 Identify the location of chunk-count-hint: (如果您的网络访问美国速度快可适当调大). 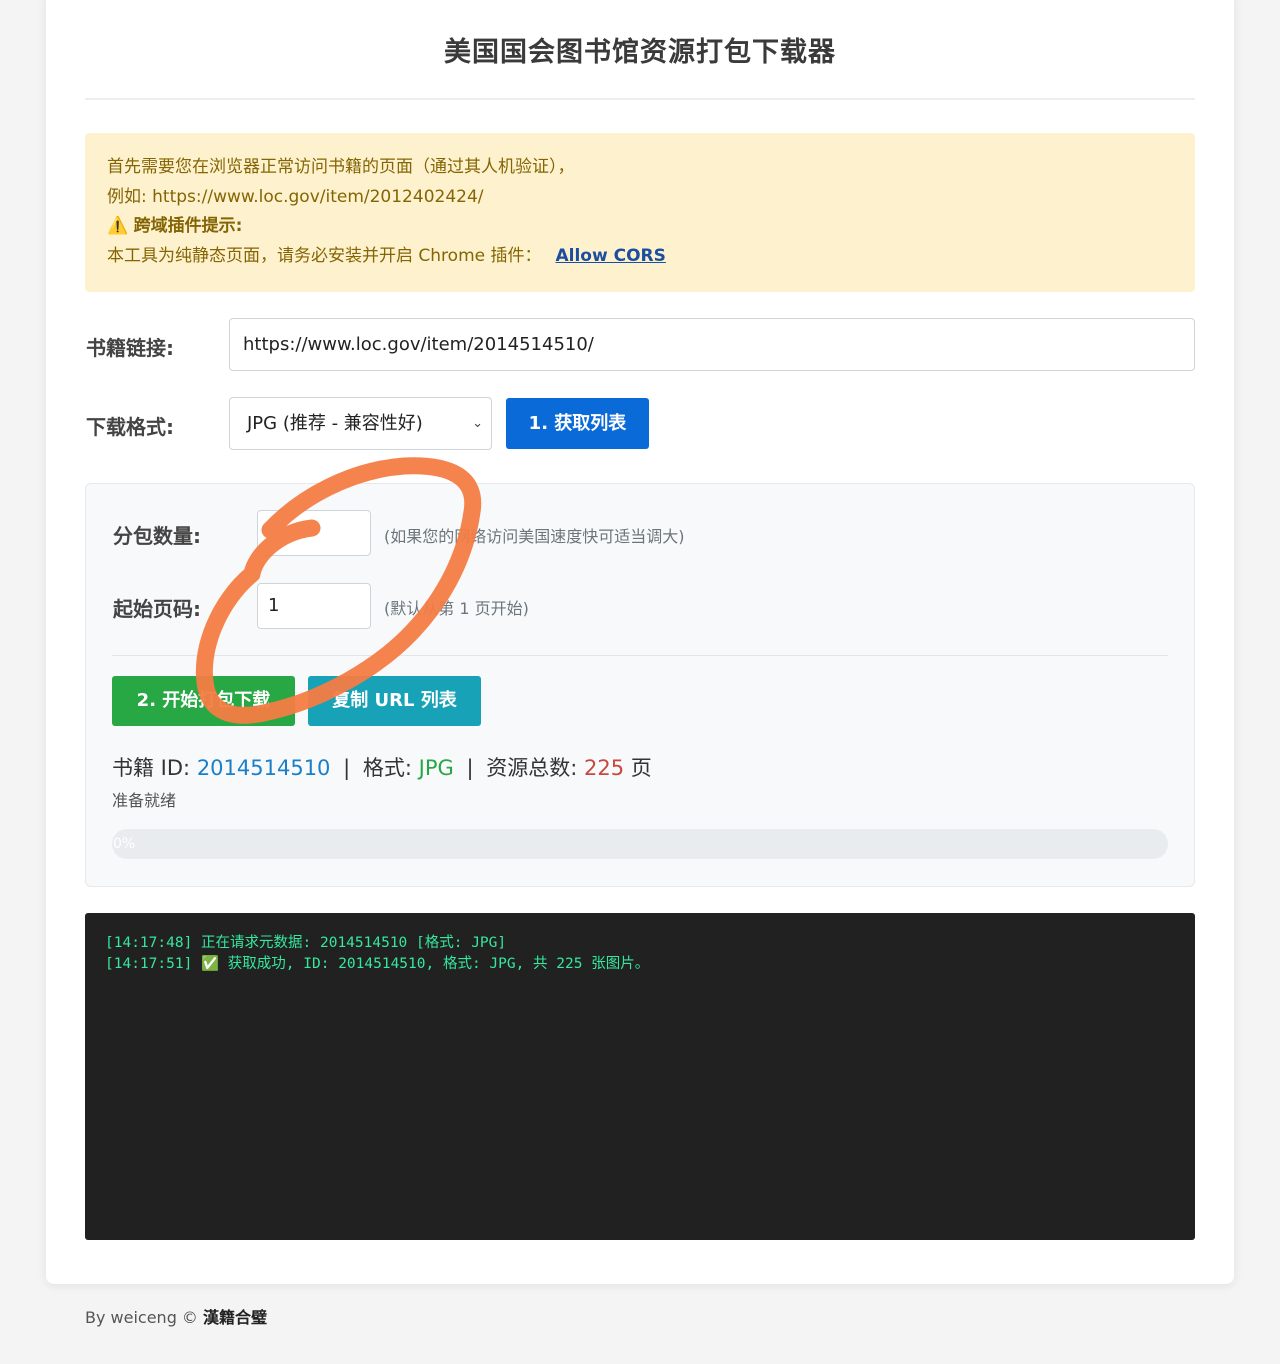
(534, 536).